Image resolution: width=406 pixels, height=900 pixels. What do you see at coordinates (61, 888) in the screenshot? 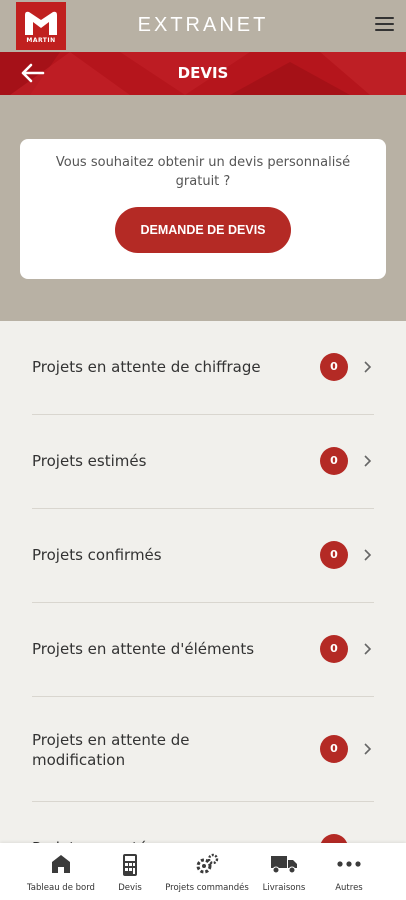
I see `nav-label: Tableau de bord` at bounding box center [61, 888].